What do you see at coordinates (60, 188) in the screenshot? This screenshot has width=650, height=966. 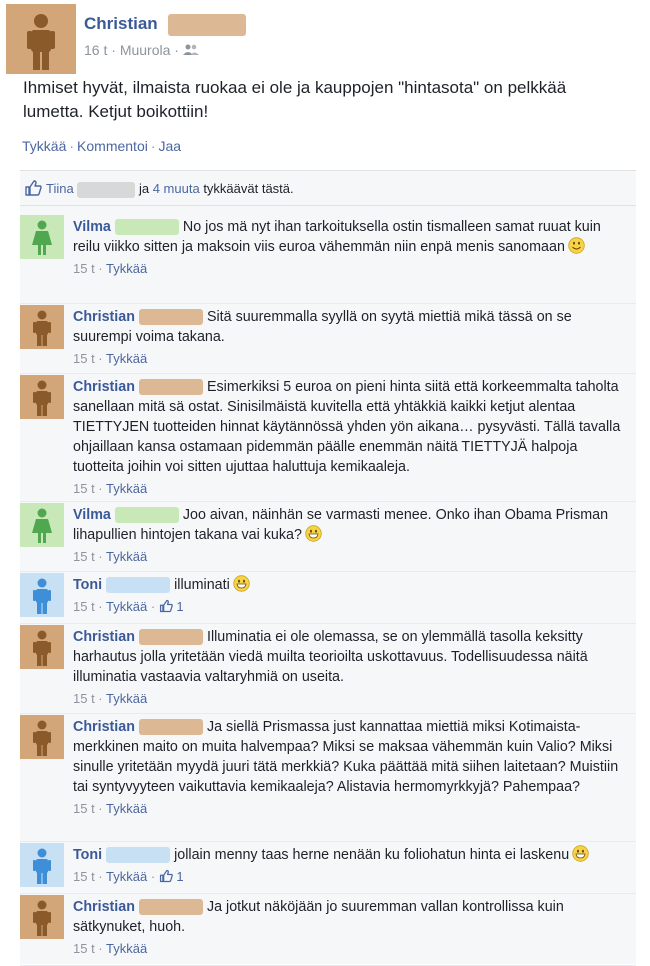 I see `liker-name: Tiina` at bounding box center [60, 188].